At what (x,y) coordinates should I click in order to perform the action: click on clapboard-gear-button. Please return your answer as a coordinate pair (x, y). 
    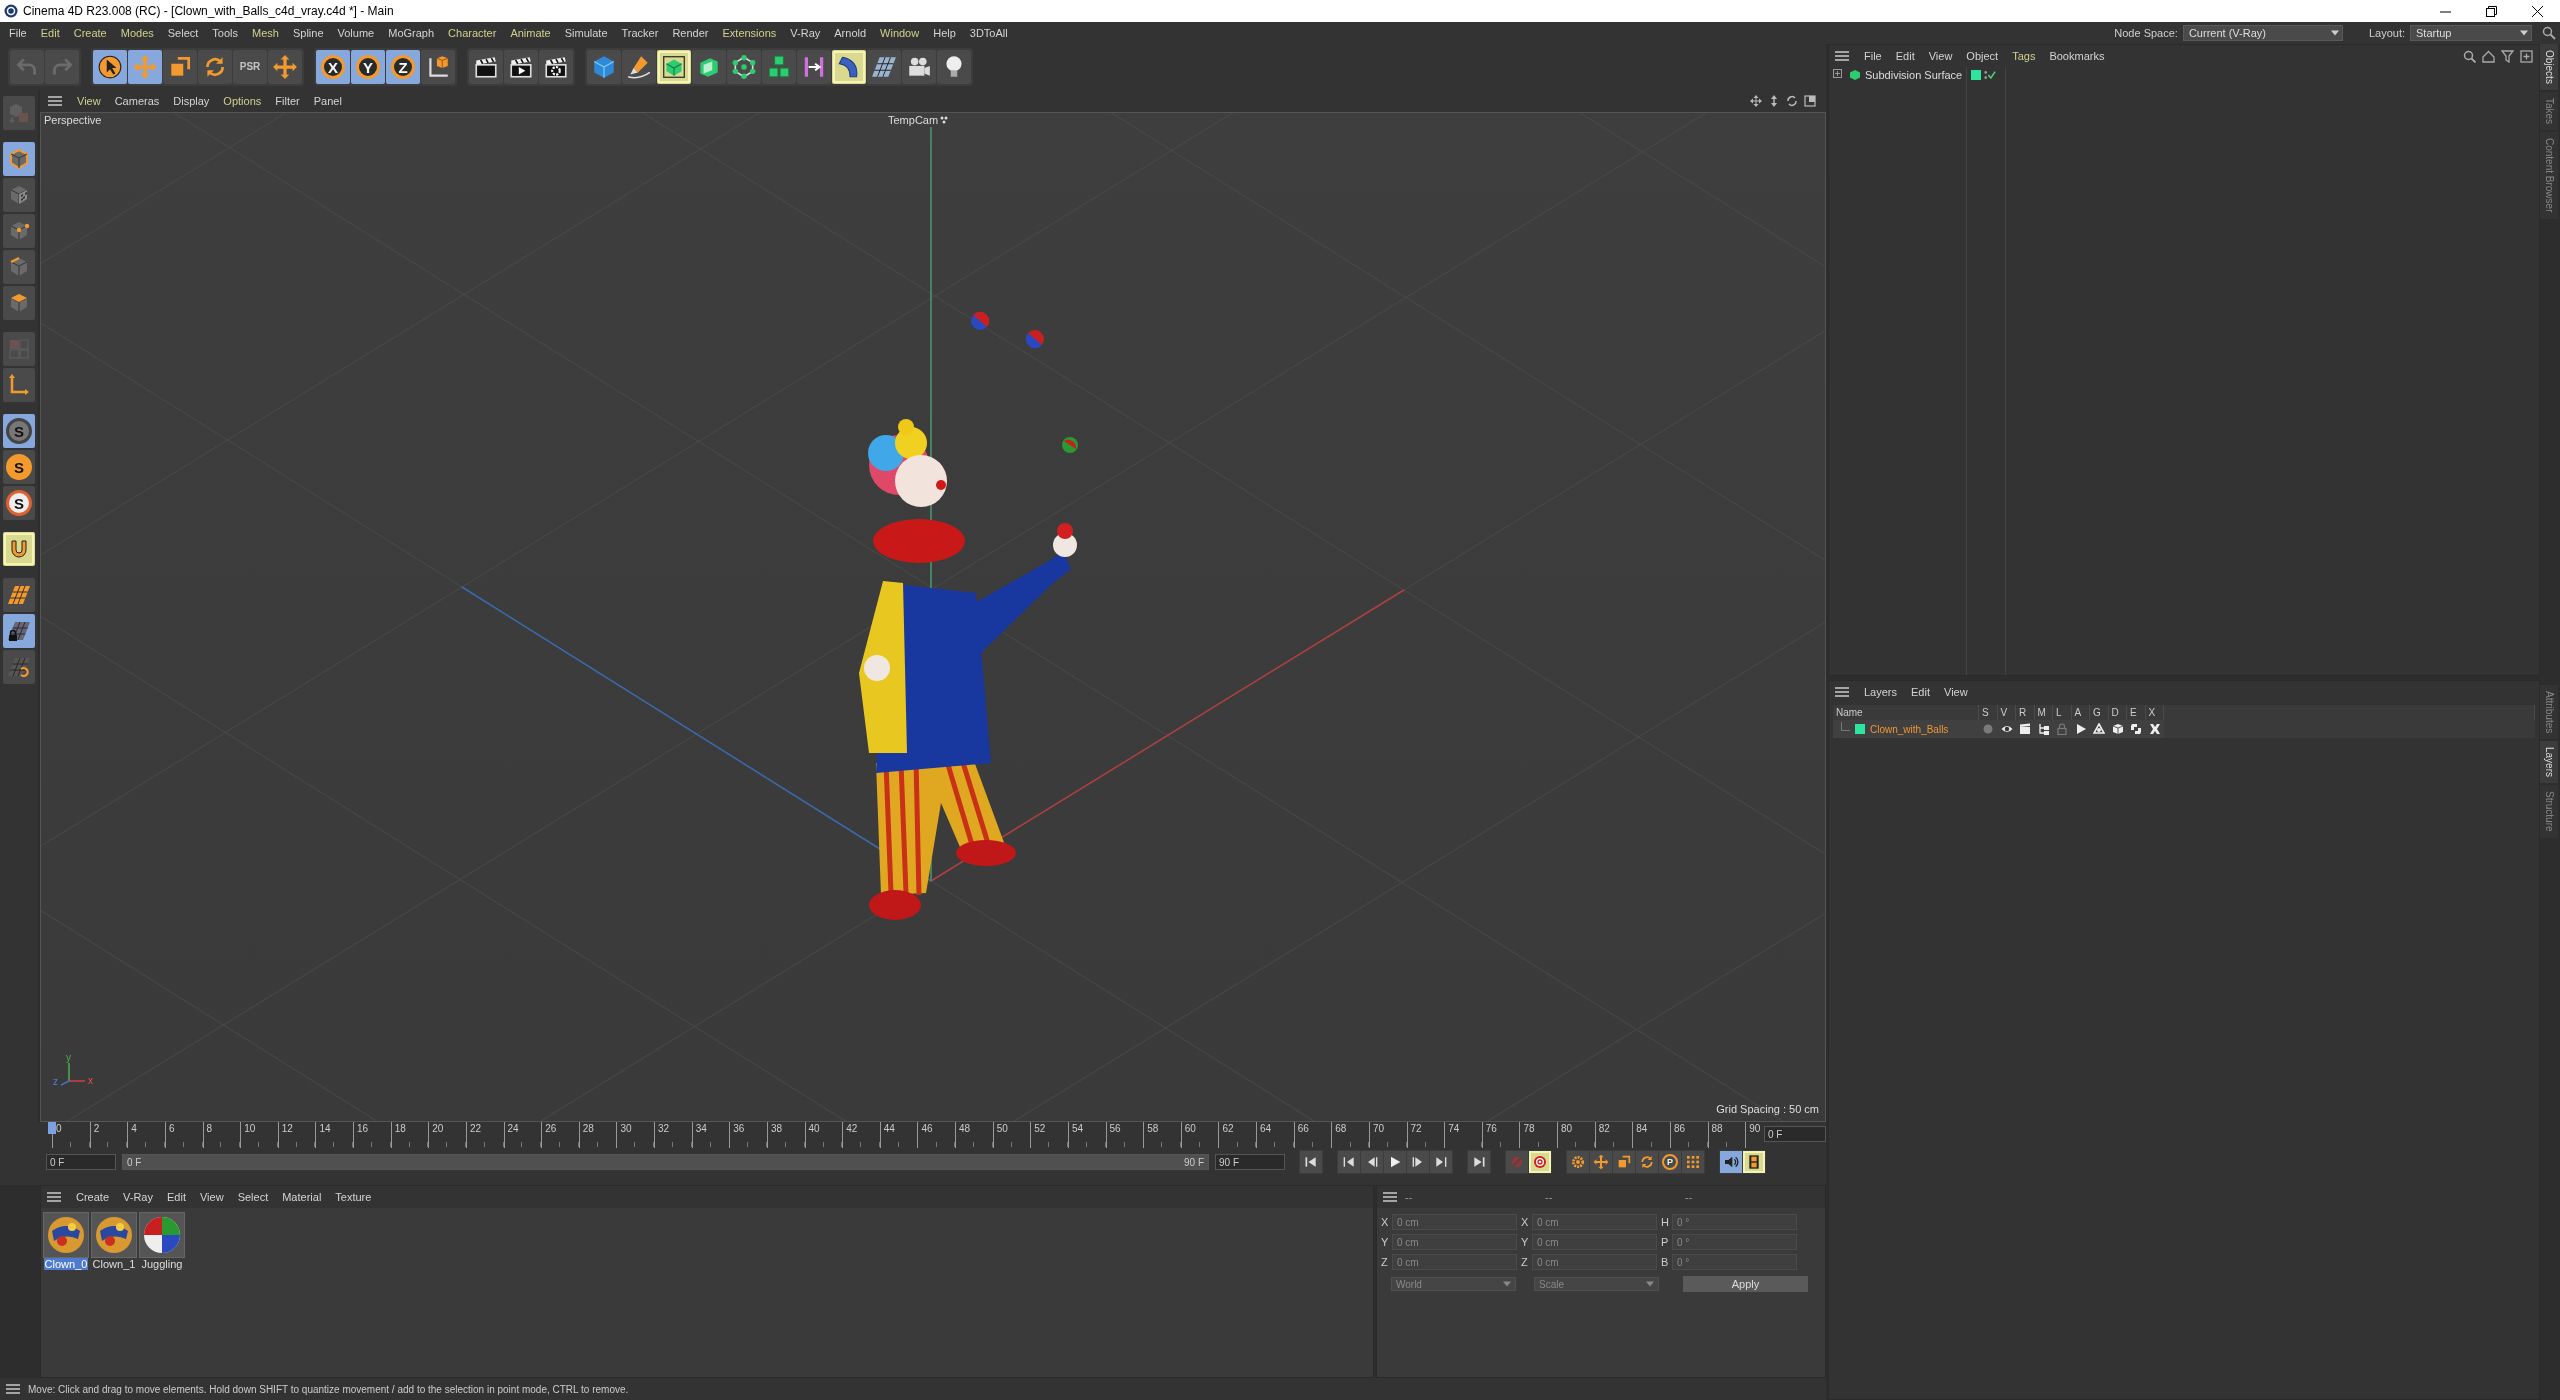
    Looking at the image, I should click on (556, 67).